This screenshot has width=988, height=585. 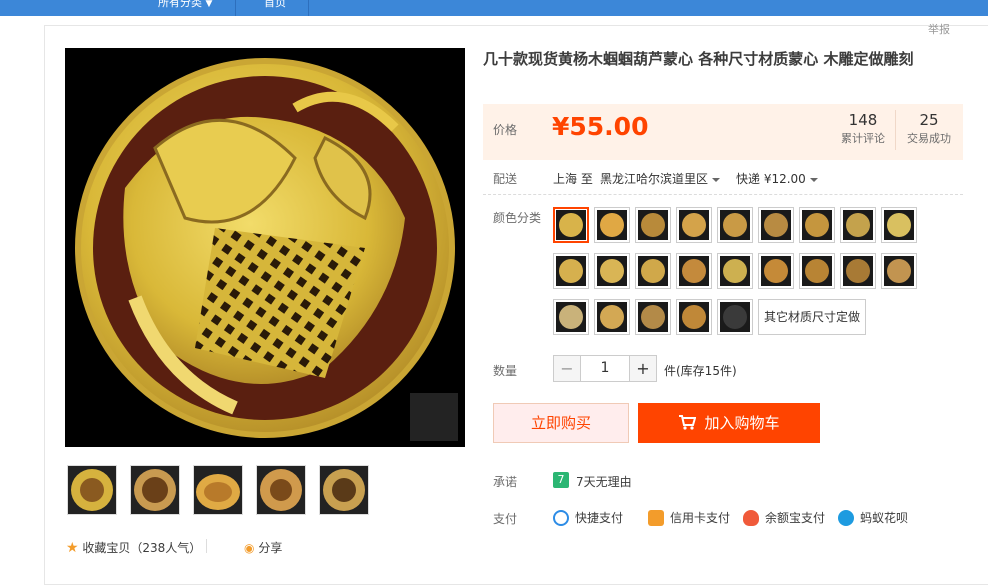 What do you see at coordinates (939, 29) in the screenshot?
I see `report-link: 举报` at bounding box center [939, 29].